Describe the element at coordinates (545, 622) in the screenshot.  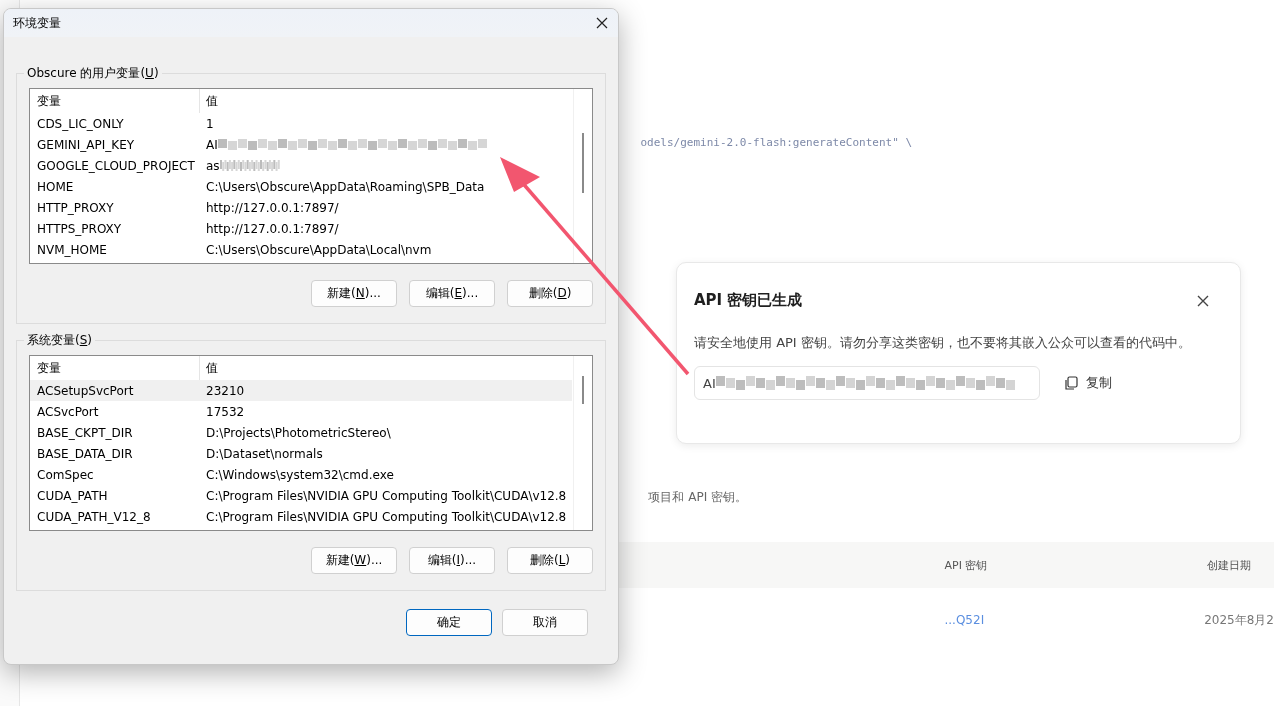
I see `dialog-button: 取消` at that location.